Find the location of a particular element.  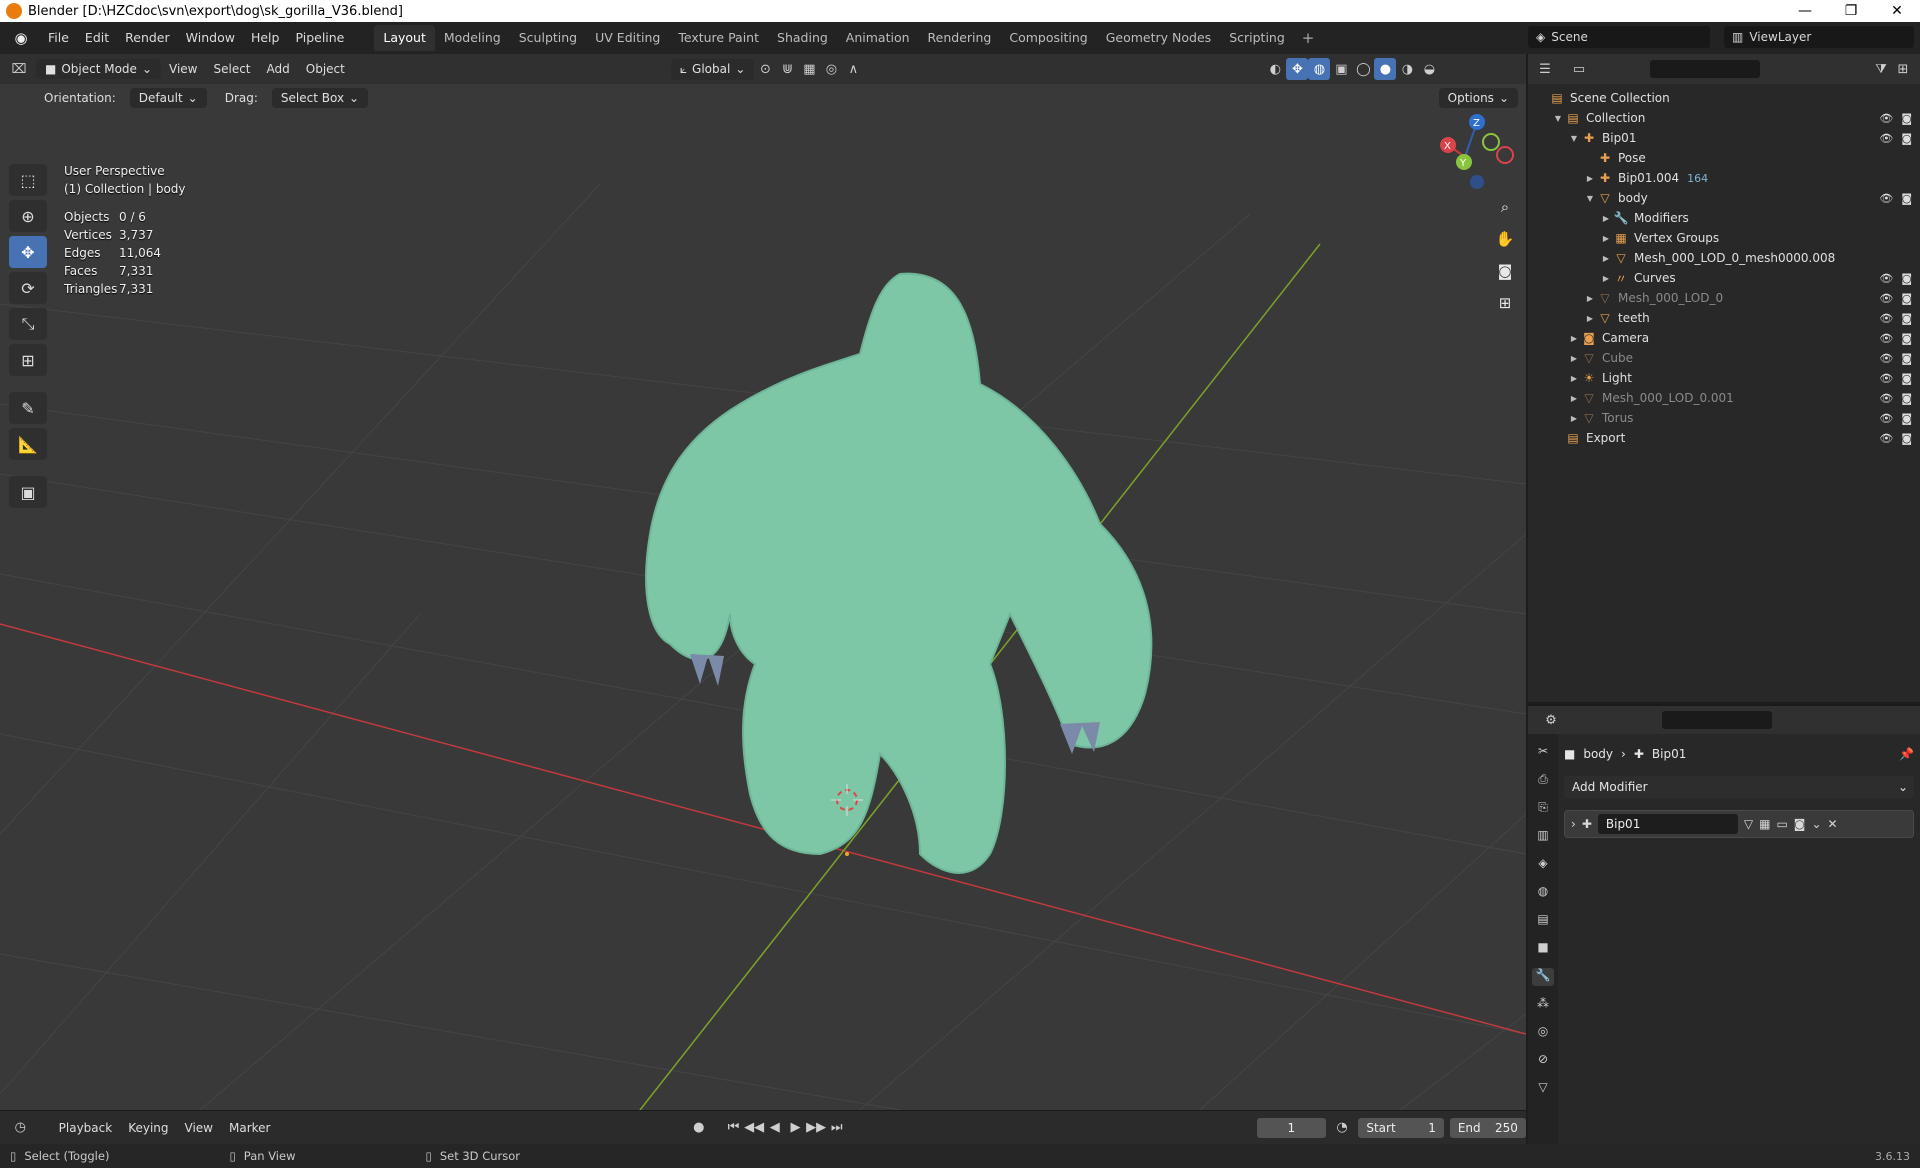

menu-pipeline: Pipeline is located at coordinates (319, 38).